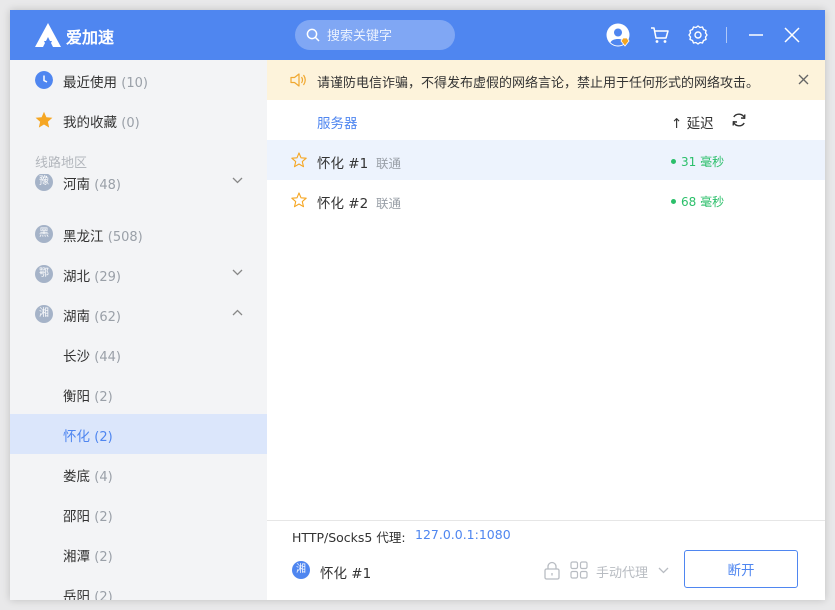 The height and width of the screenshot is (610, 835). Describe the element at coordinates (343, 204) in the screenshot. I see `server-name: 怀化 #2` at that location.